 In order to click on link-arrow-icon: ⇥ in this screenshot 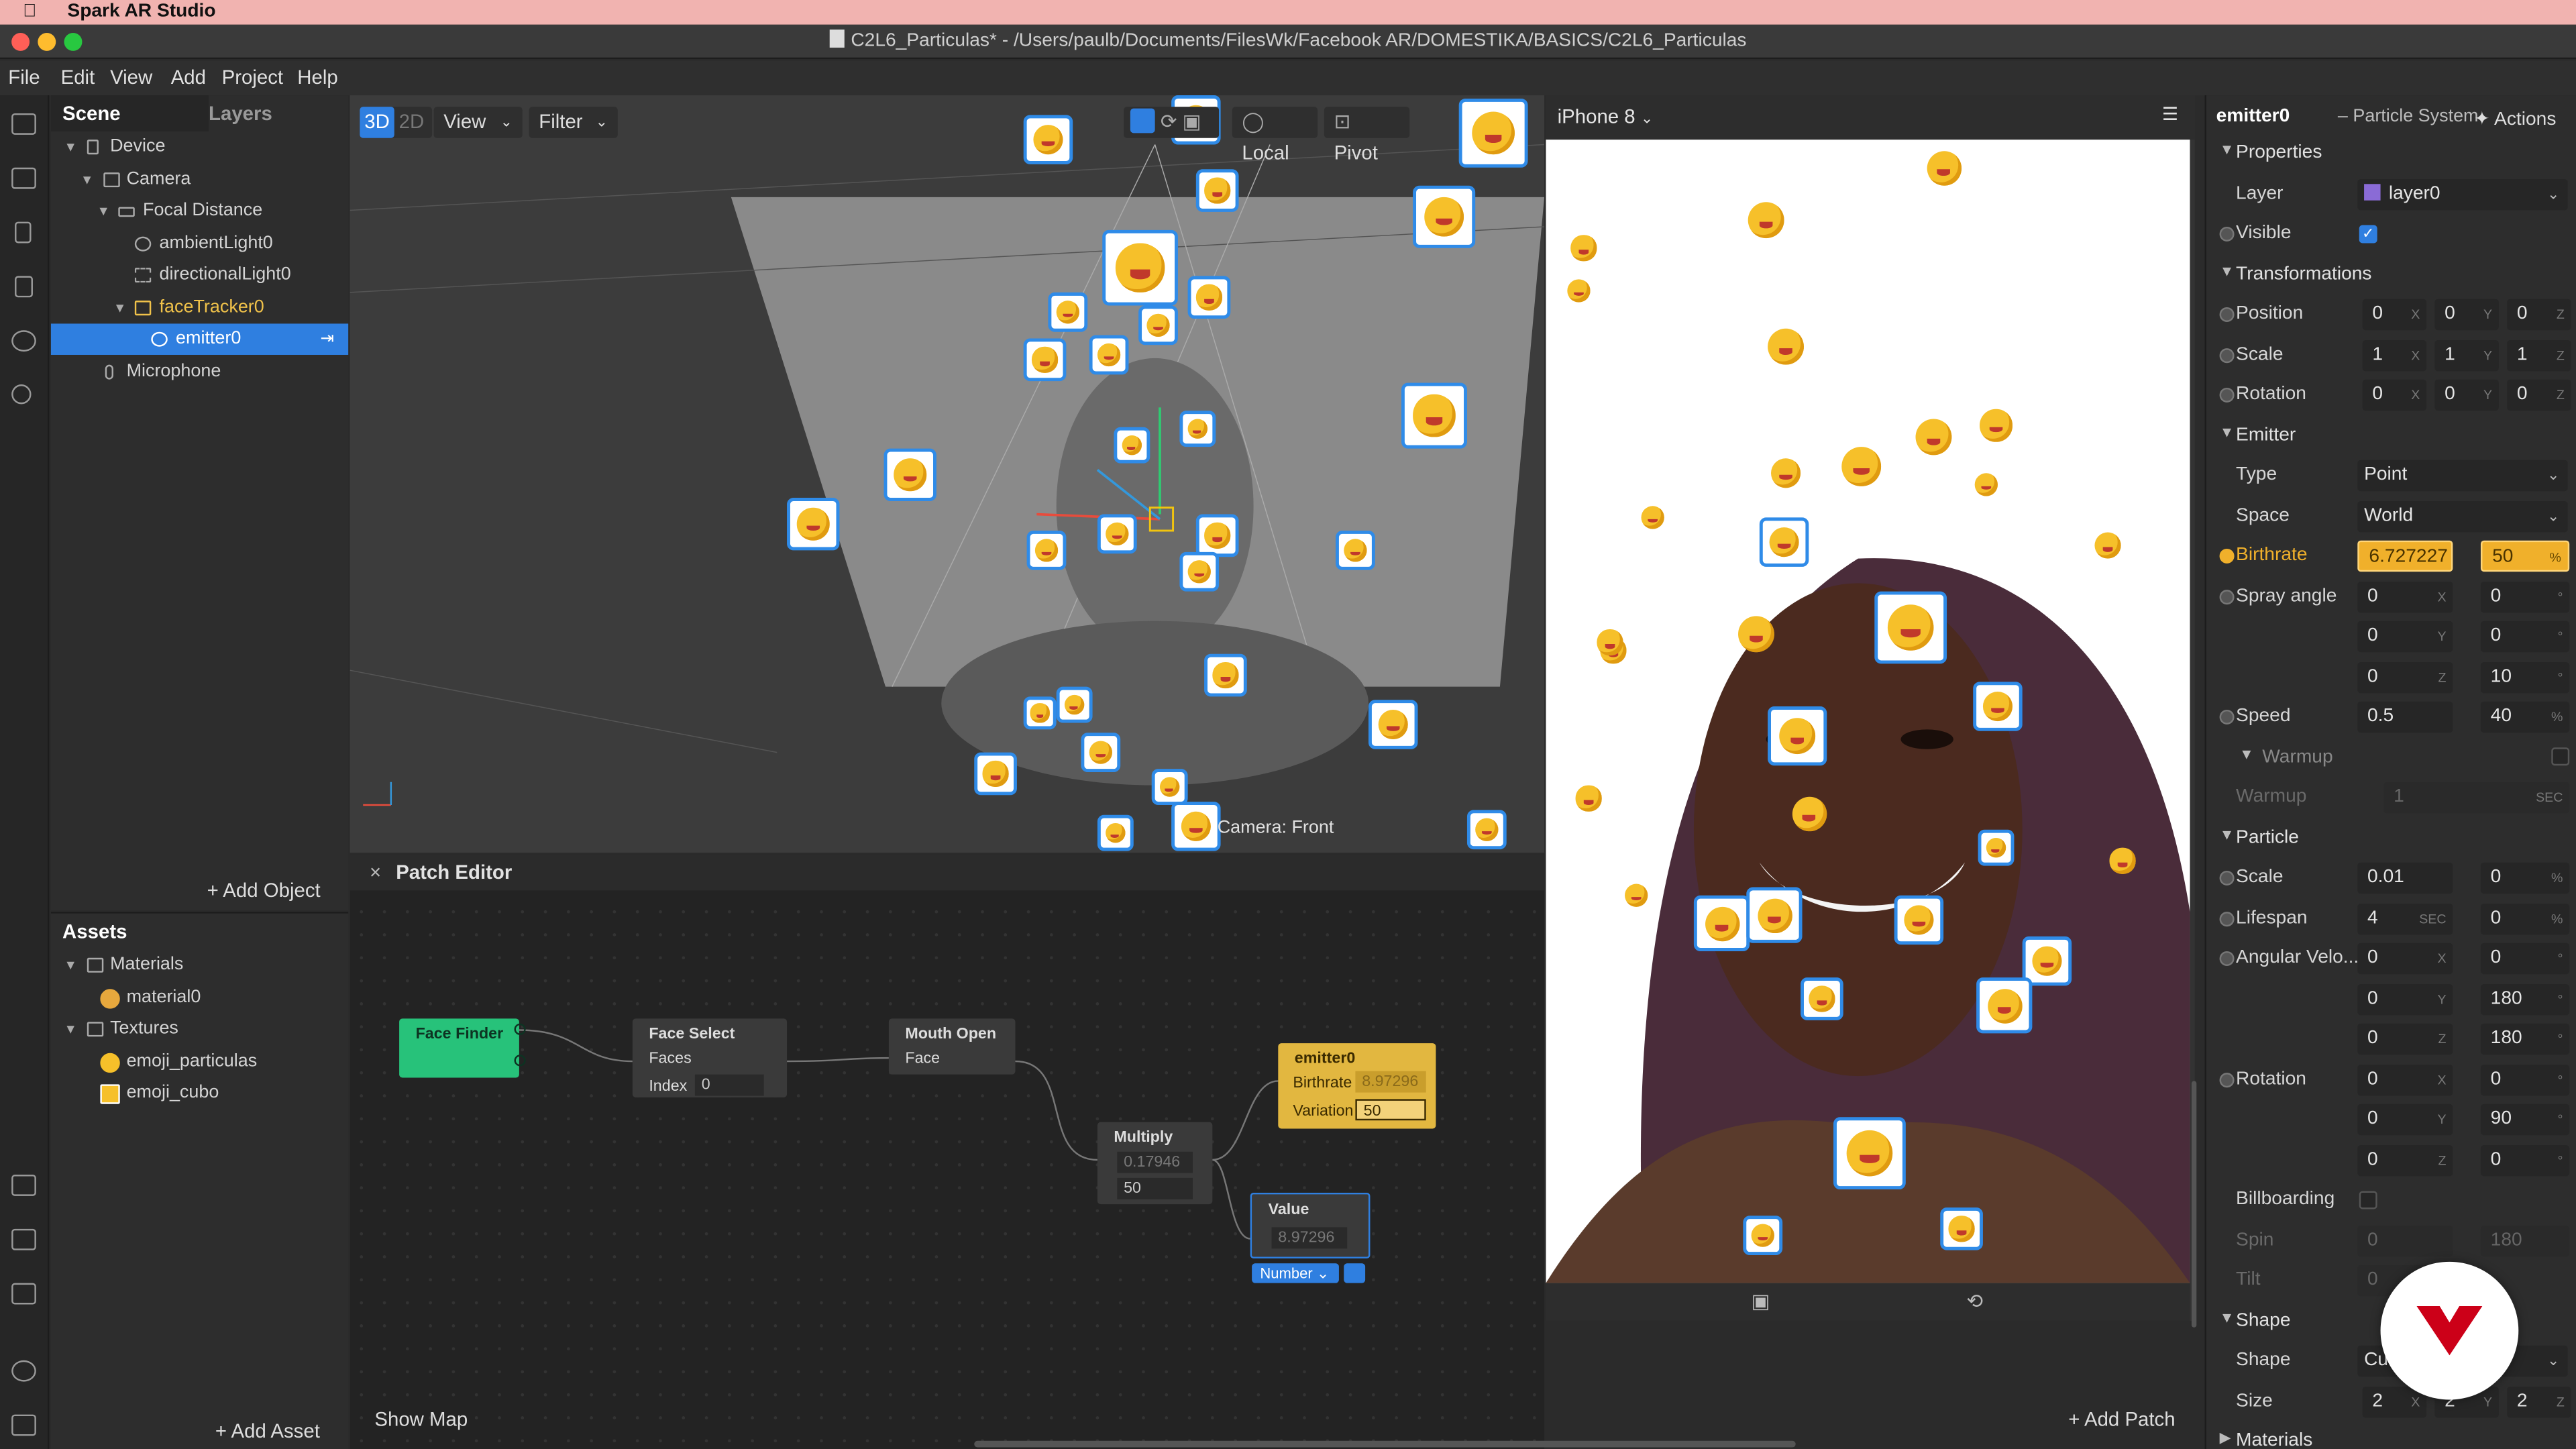, I will do `click(328, 339)`.